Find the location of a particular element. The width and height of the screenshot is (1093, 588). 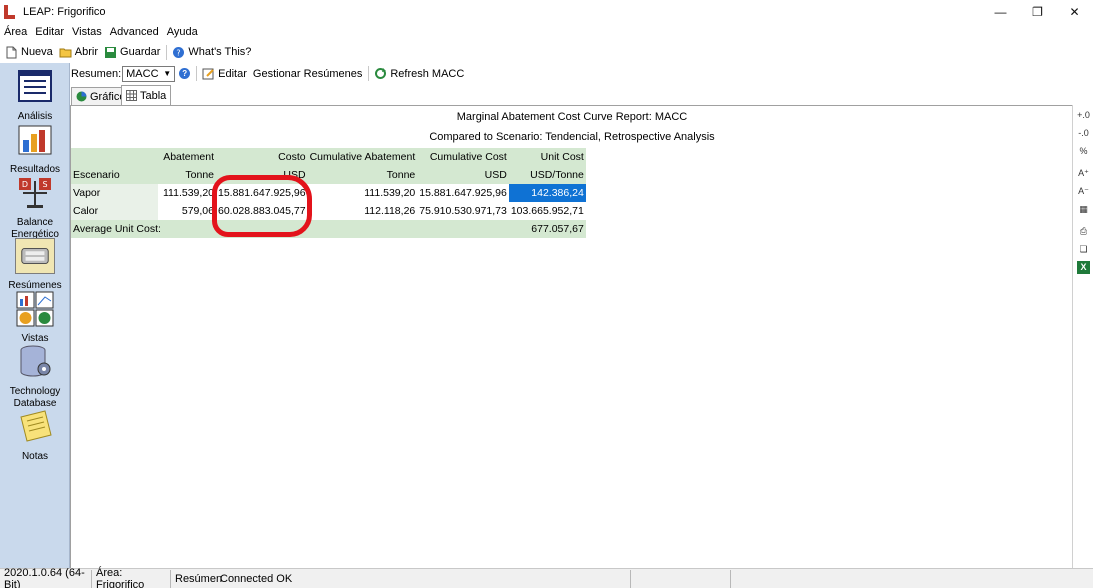

open-button-label: Abrir is located at coordinates (86, 52).